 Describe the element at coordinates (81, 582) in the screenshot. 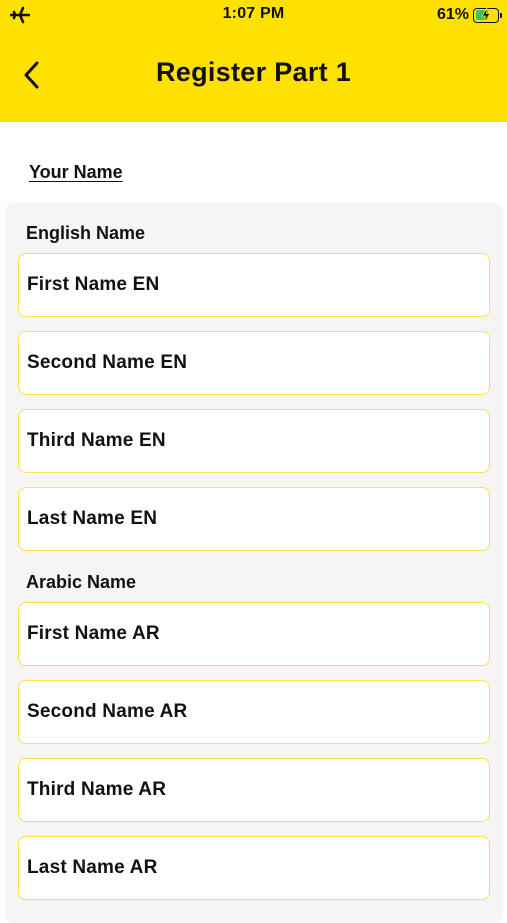

I see `arabic-name-label: Arabic Name` at that location.